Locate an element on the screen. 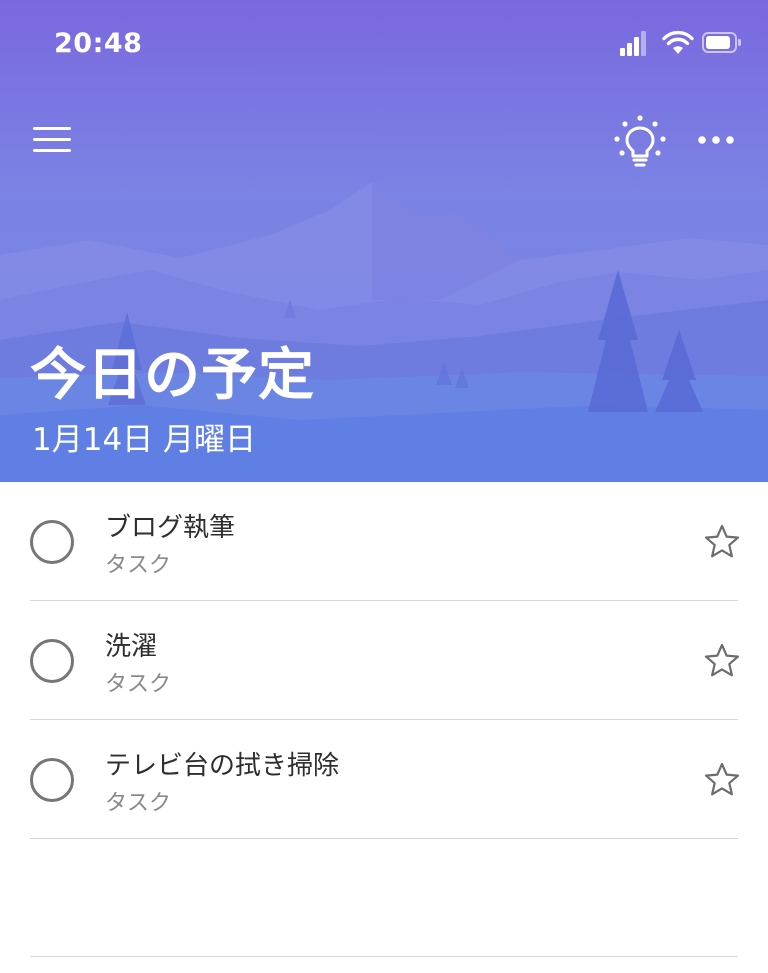 This screenshot has width=768, height=973. task-row: ブログ執筆 タスク is located at coordinates (384, 541).